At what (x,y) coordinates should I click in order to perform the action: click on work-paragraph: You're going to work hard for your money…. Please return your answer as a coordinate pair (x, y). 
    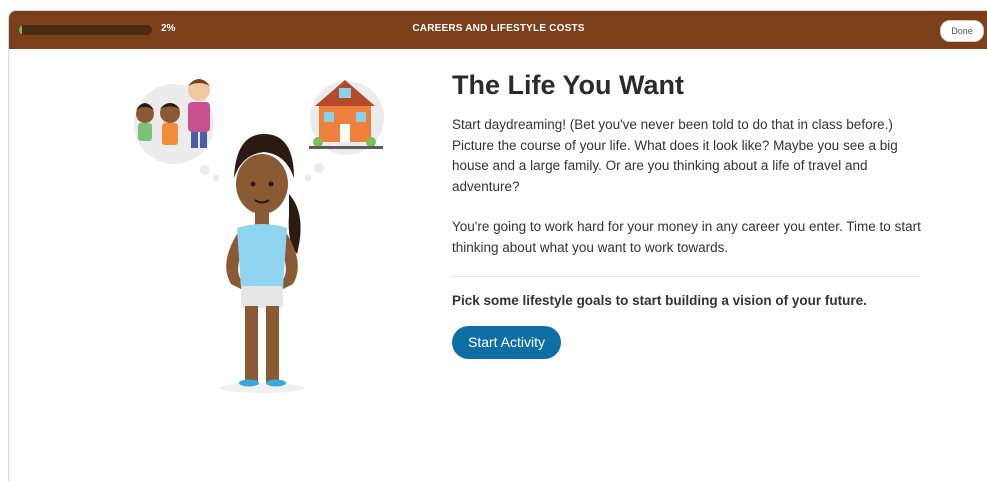
    Looking at the image, I should click on (686, 237).